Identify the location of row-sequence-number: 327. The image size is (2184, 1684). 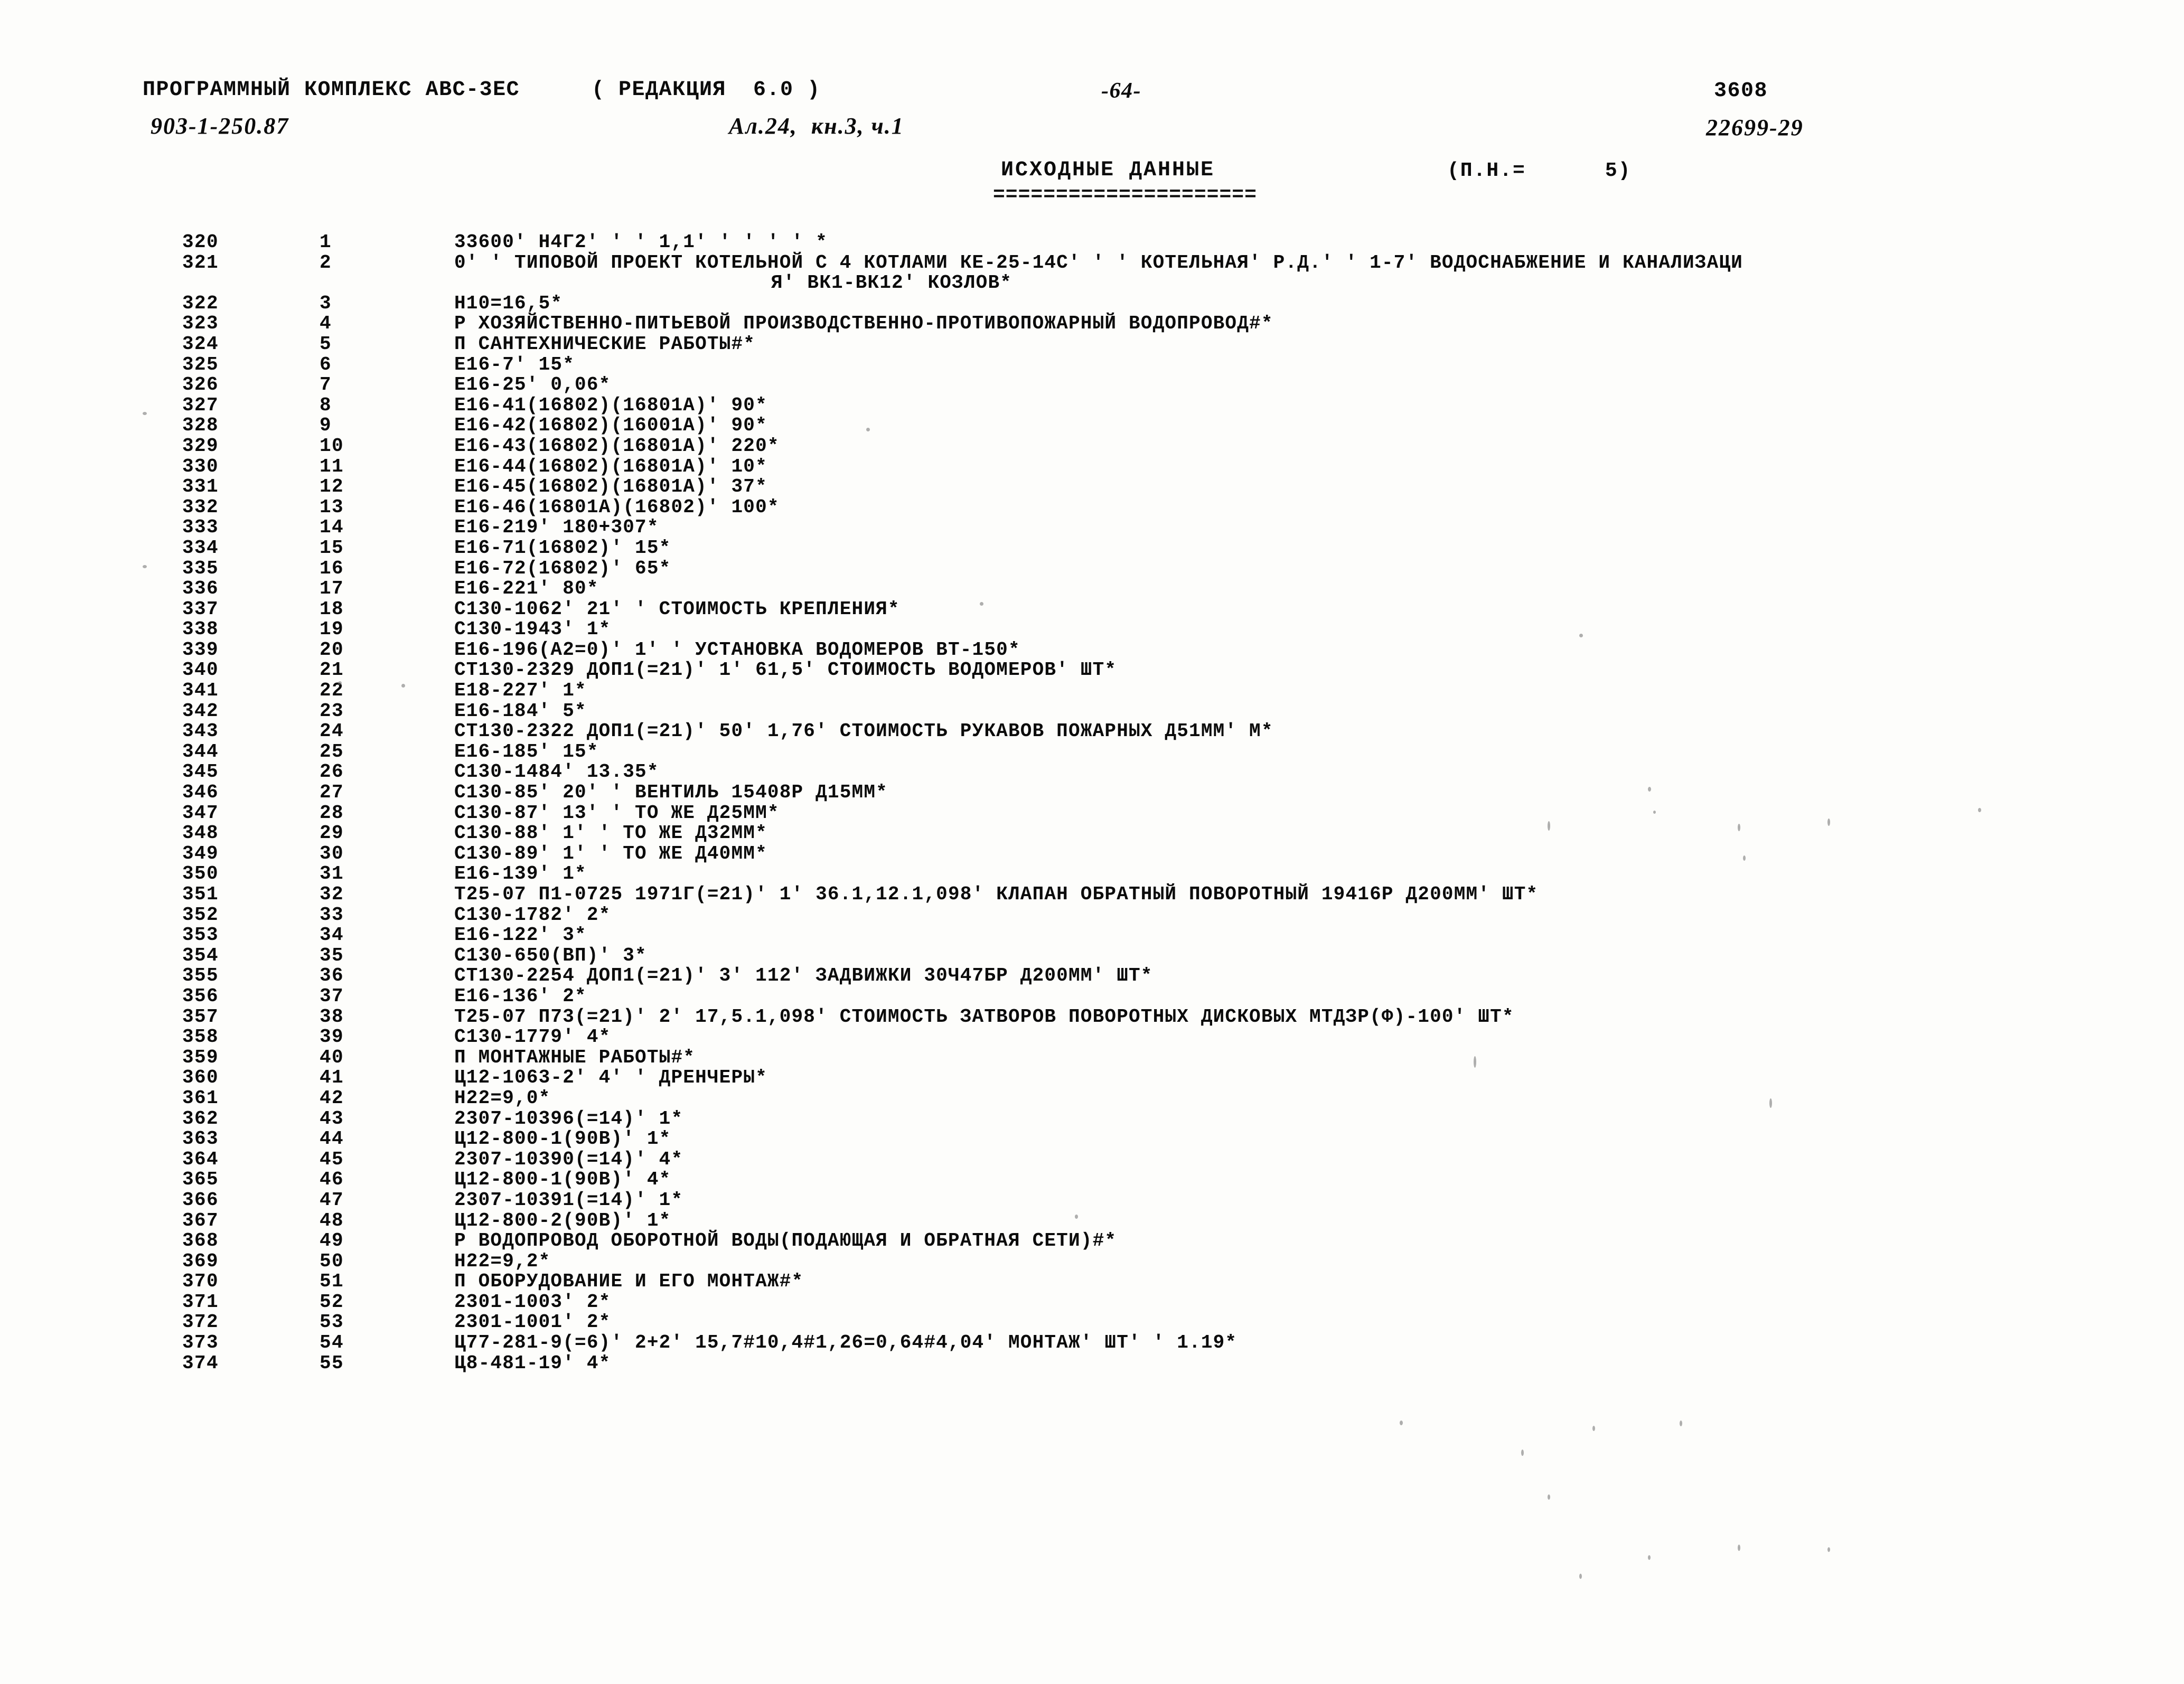
(201, 405).